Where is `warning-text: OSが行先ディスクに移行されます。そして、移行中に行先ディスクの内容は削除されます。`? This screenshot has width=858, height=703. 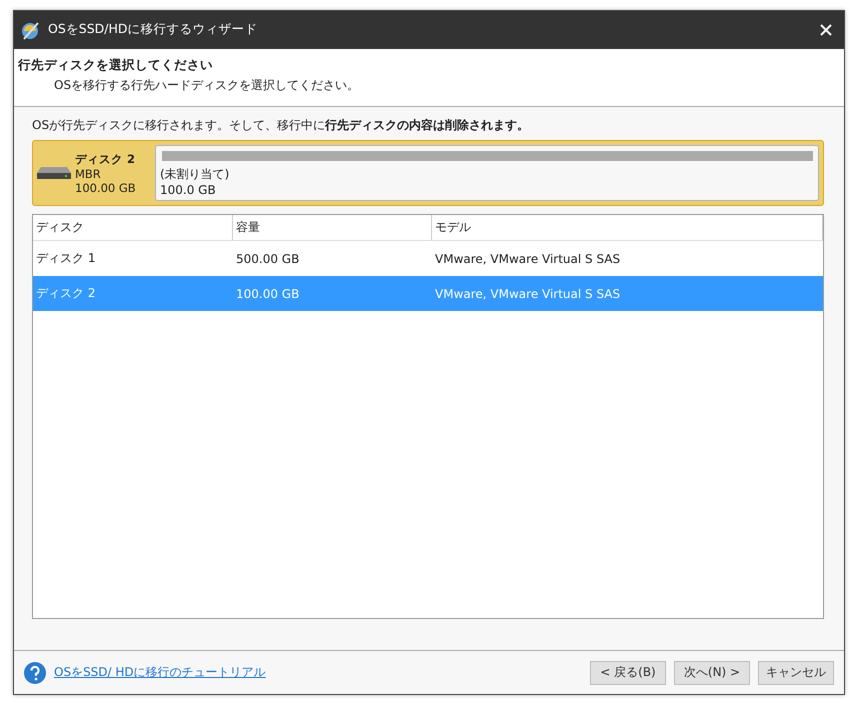 warning-text: OSが行先ディスクに移行されます。そして、移行中に行先ディスクの内容は削除されます。 is located at coordinates (281, 125).